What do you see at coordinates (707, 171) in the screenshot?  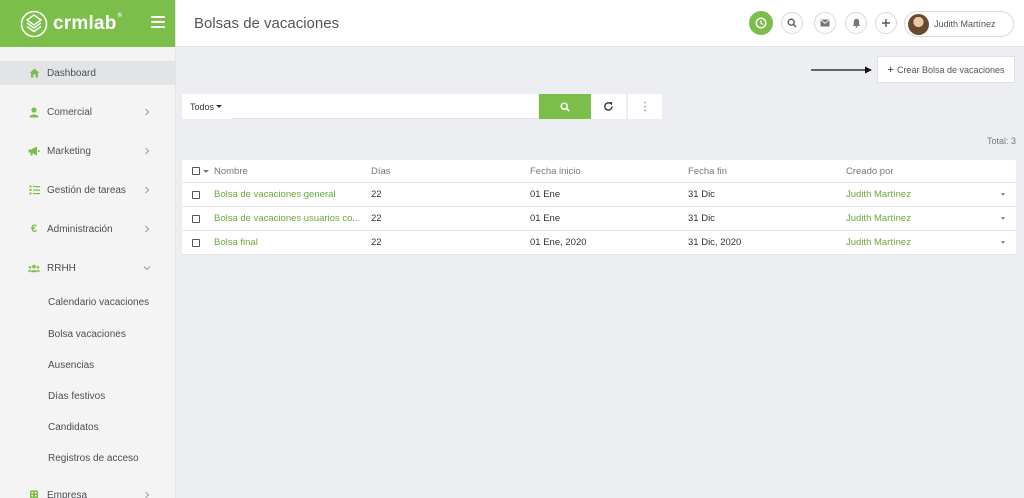 I see `column-header-fecha-fin: Fecha fin` at bounding box center [707, 171].